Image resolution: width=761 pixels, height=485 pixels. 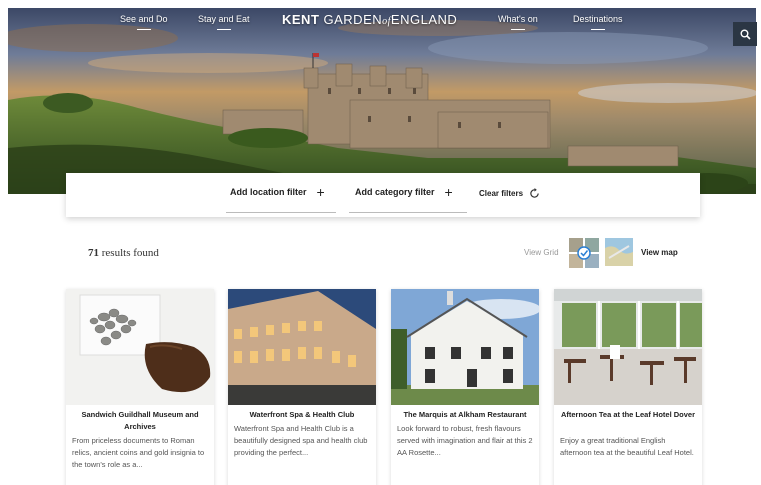 What do you see at coordinates (301, 19) in the screenshot?
I see `logo-kent: KENT` at bounding box center [301, 19].